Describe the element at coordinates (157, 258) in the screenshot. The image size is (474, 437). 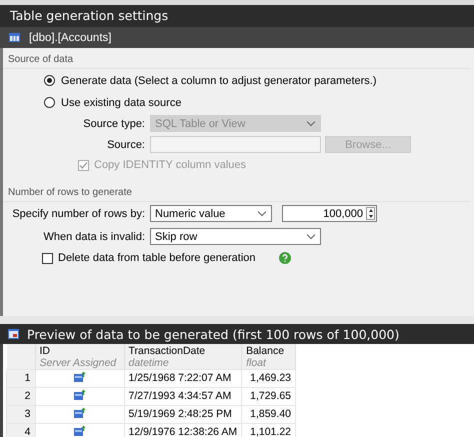
I see `checkbox-label: Delete data from table before generation` at that location.